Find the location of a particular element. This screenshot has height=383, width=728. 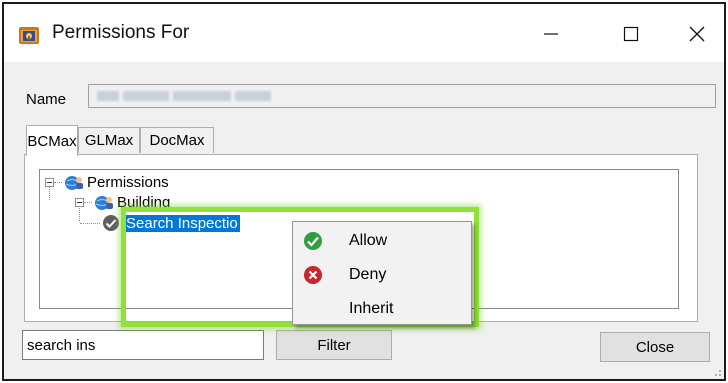

menu-item-deny: Deny is located at coordinates (382, 275).